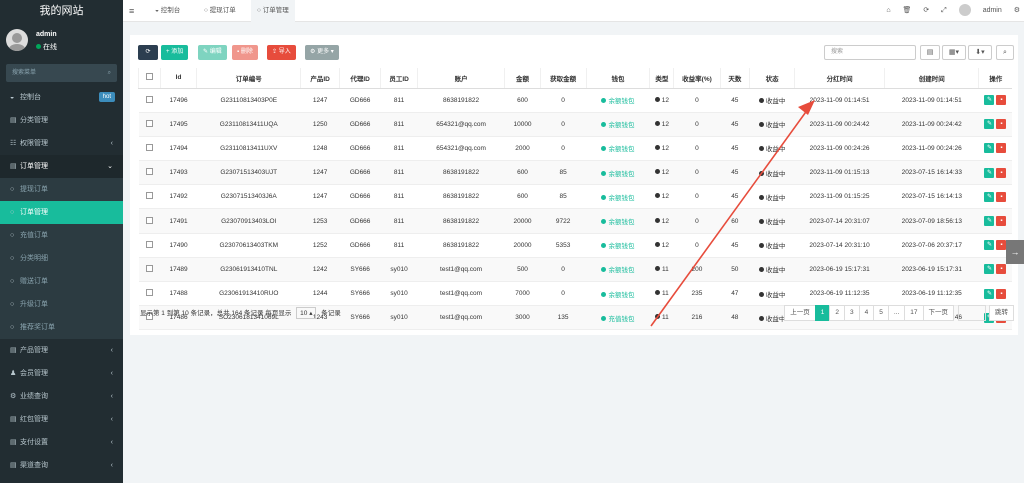 The image size is (1024, 483). What do you see at coordinates (248, 78) in the screenshot?
I see `column-header: 订单编号` at bounding box center [248, 78].